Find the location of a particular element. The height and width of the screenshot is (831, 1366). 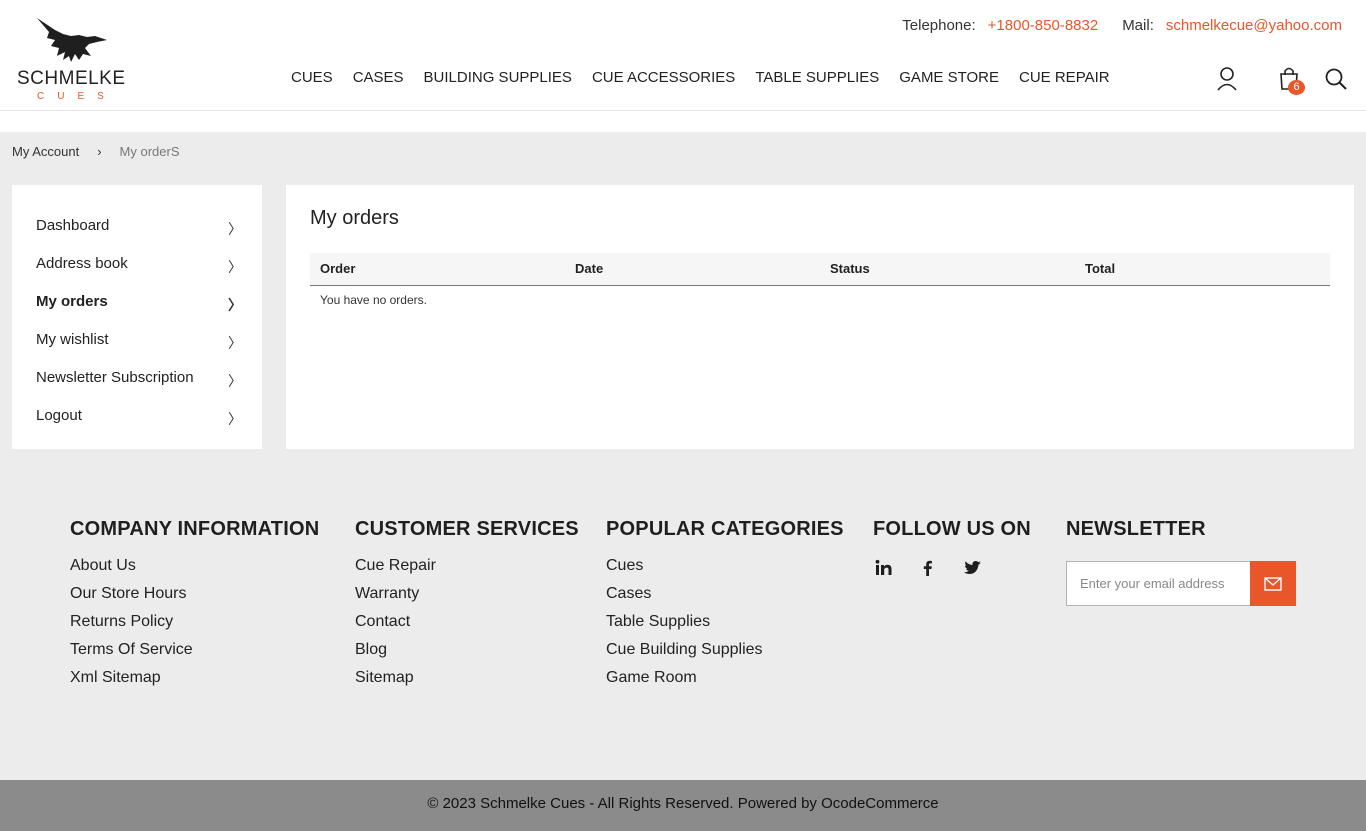

breadcrumb-my-account: My Account is located at coordinates (45, 151).